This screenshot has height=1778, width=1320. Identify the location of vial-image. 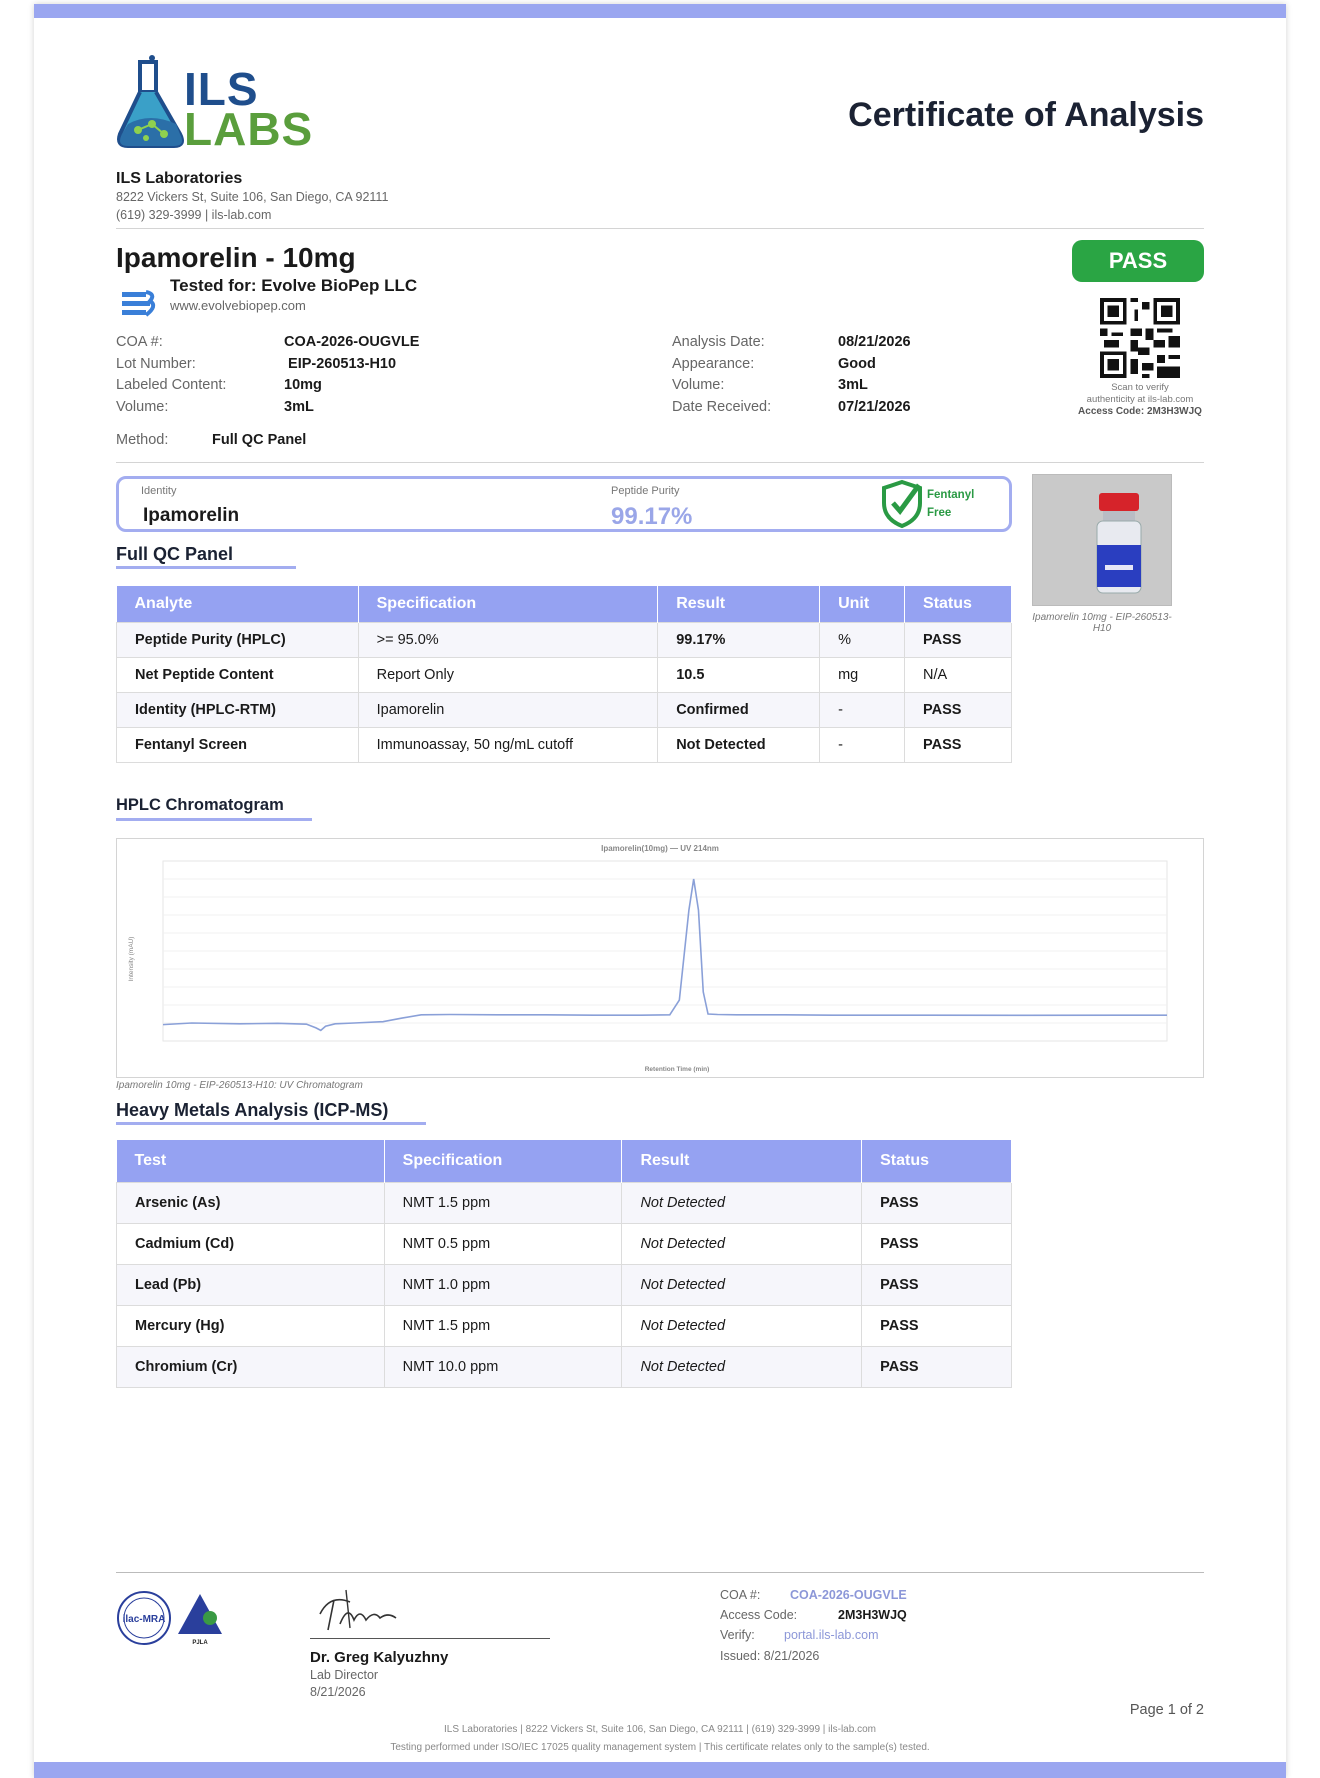
(1102, 540).